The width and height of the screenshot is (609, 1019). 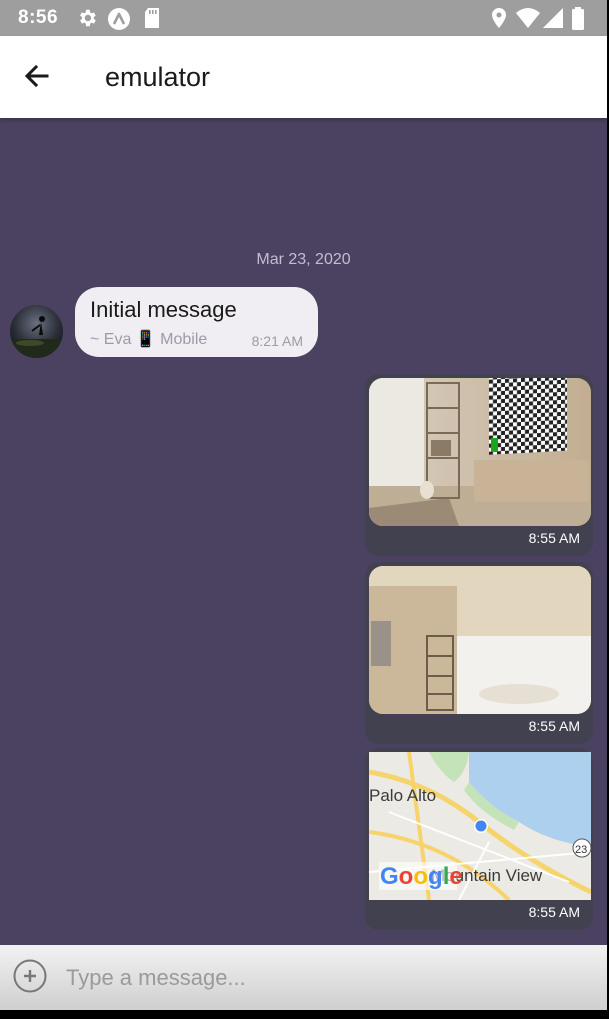 I want to click on status-bar: 8:56, so click(x=303, y=18).